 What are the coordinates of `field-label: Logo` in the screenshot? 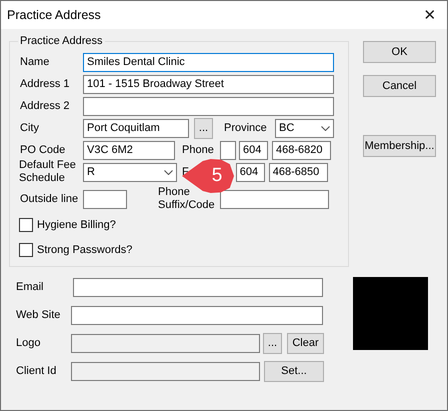 It's located at (28, 343).